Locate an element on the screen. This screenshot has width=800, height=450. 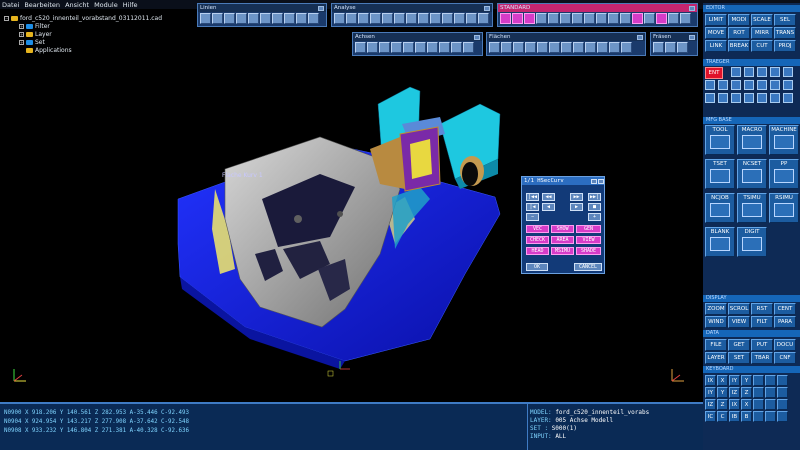
mfg-button-pp: PP is located at coordinates (784, 174).